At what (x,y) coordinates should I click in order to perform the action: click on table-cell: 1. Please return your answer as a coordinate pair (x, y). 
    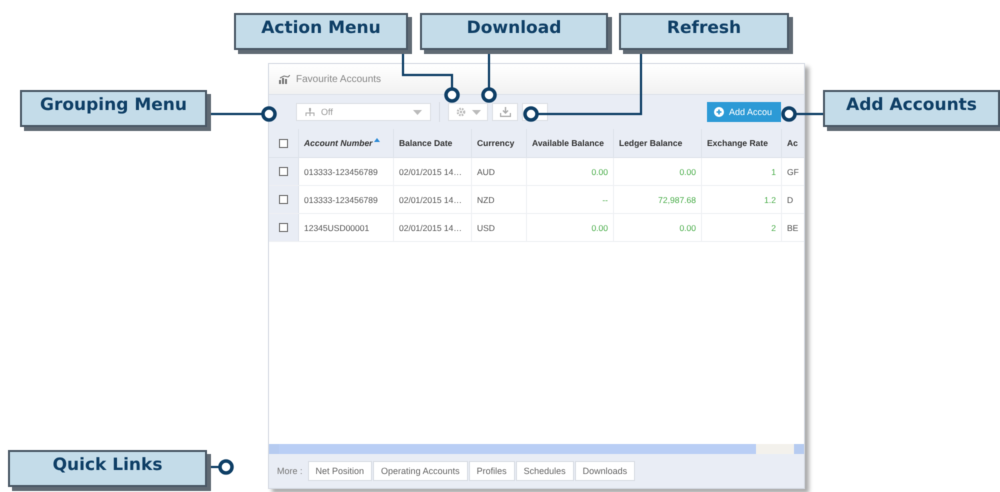
    Looking at the image, I should click on (773, 171).